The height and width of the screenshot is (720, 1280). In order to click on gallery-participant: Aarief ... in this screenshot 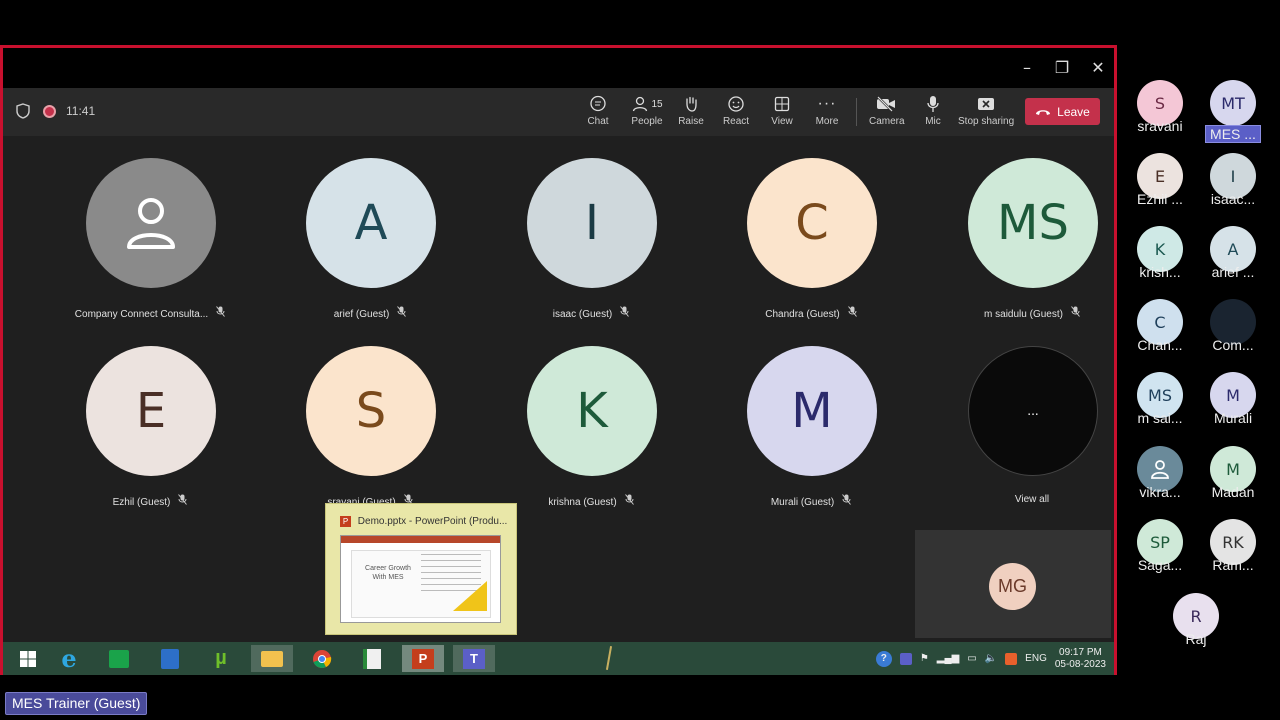, I will do `click(1233, 256)`.